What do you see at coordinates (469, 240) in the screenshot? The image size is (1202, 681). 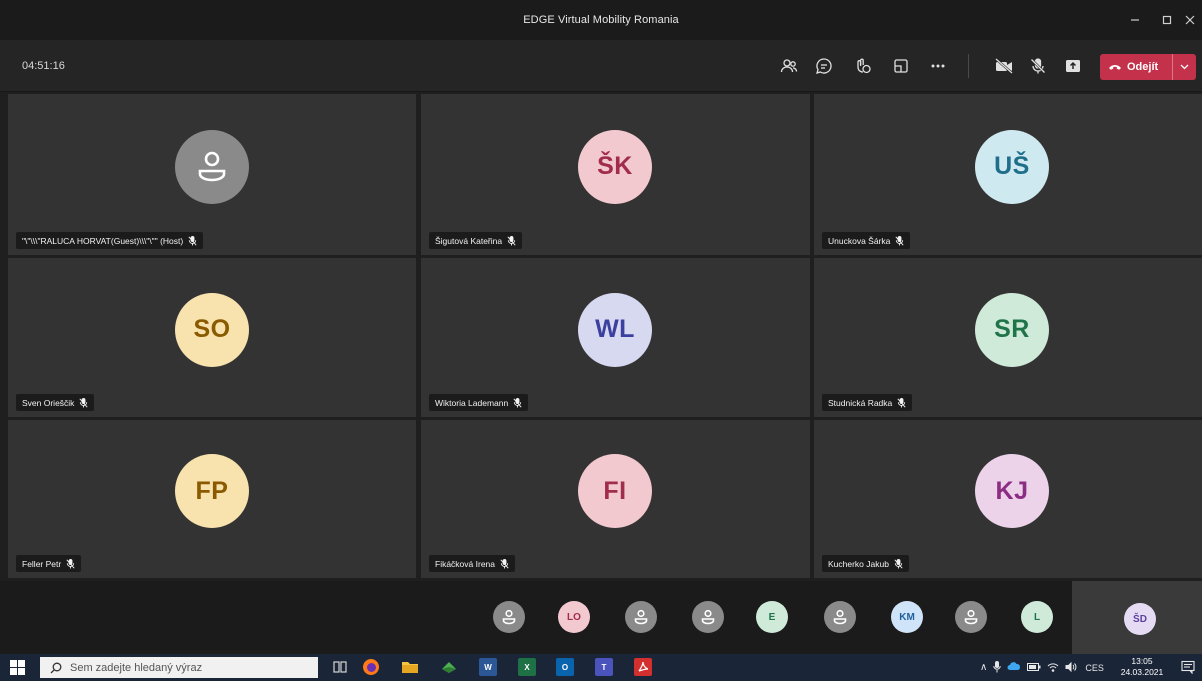 I see `participant-name: Šigutová Kateřina` at bounding box center [469, 240].